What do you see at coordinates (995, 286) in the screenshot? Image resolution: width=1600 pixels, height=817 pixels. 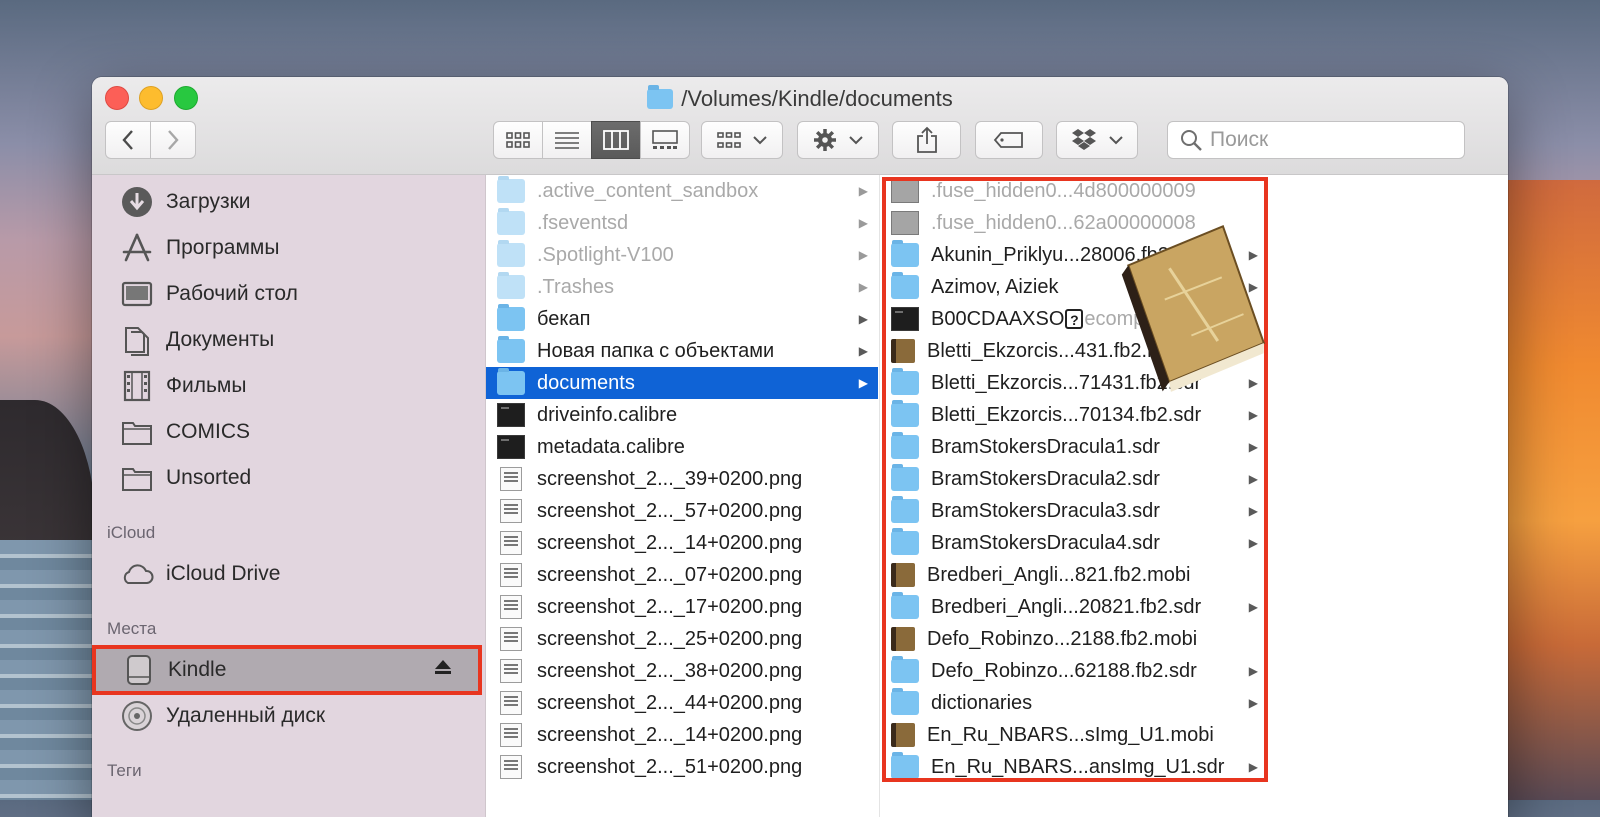 I see `file-name: Azimov, Aiziek` at bounding box center [995, 286].